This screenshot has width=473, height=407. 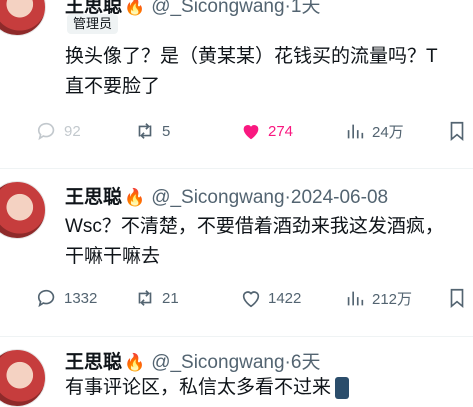 I want to click on post-text: Wsc？不清楚，不要借着酒劲来我这发酒疯， 干嘛干嘛去, so click(x=254, y=242).